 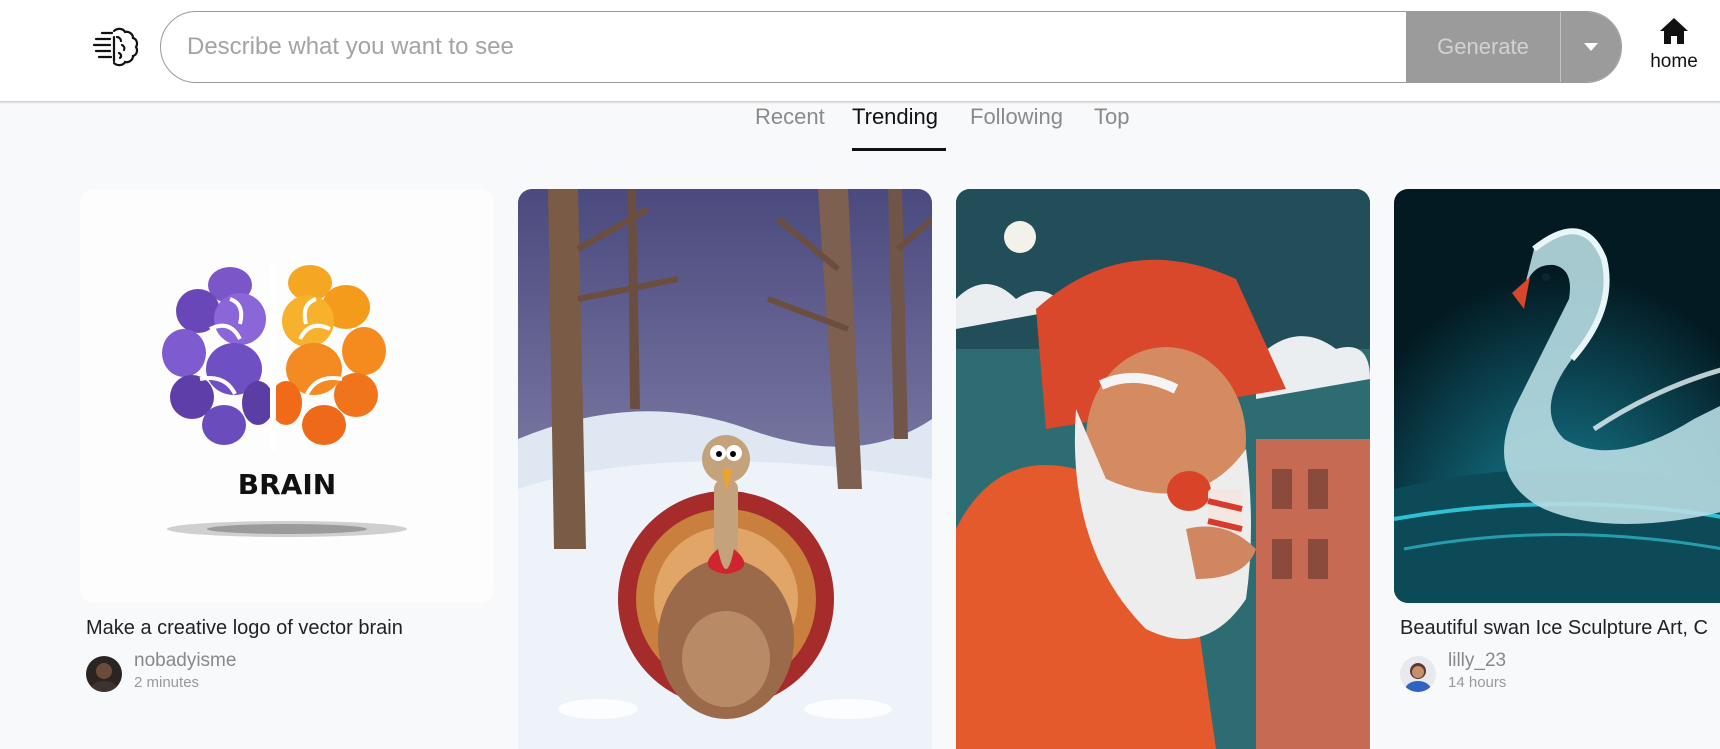 What do you see at coordinates (1016, 117) in the screenshot?
I see `tab-following: Following` at bounding box center [1016, 117].